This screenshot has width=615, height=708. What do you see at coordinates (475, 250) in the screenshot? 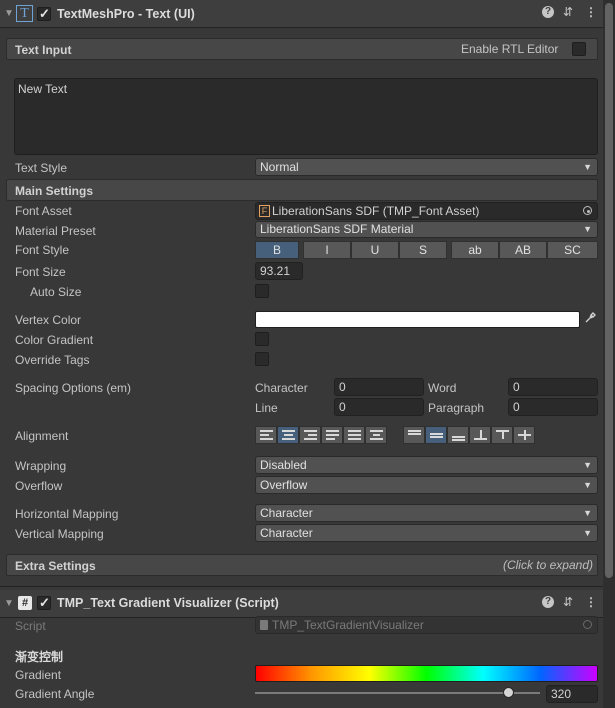
I see `lowercase-button: ab` at bounding box center [475, 250].